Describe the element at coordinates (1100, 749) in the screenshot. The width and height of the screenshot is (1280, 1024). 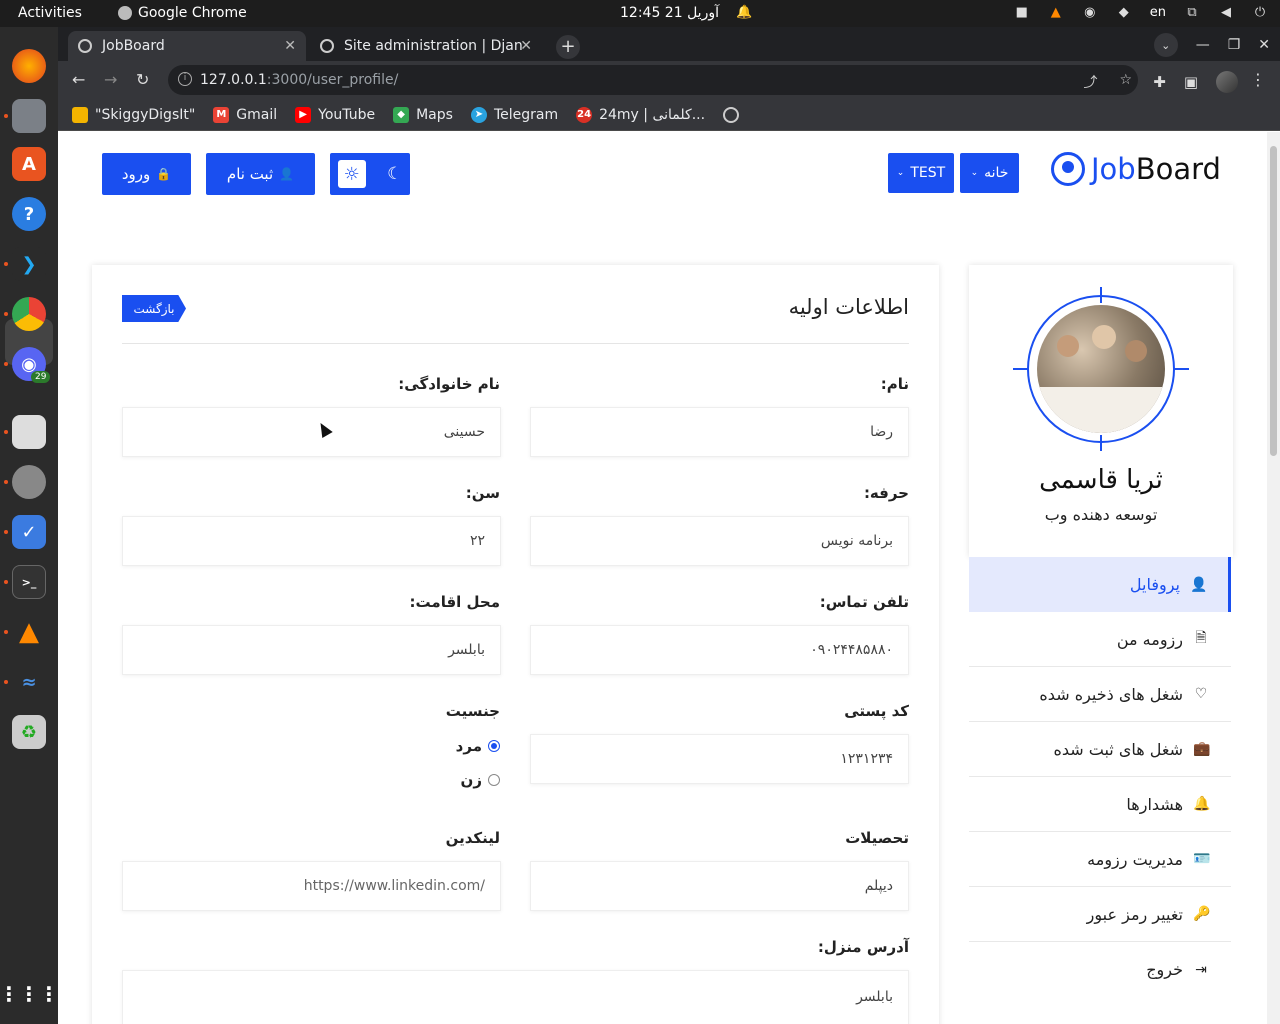
I see `menu-item-posted-jobs: شغل های ثبت شده 💼` at that location.